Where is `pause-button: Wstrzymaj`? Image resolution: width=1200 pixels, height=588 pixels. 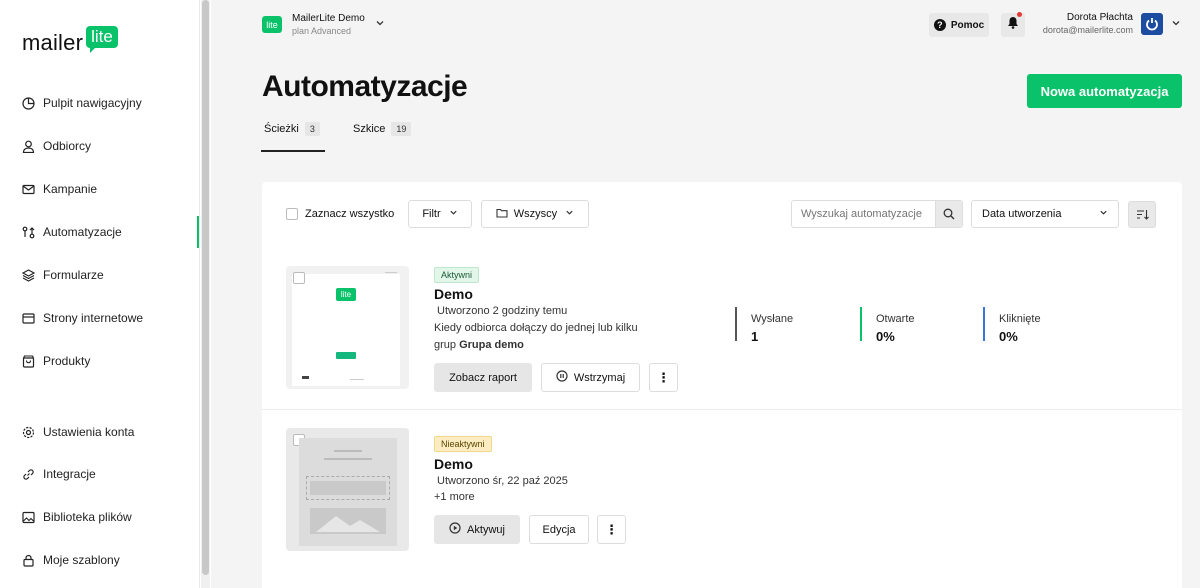 pause-button: Wstrzymaj is located at coordinates (590, 377).